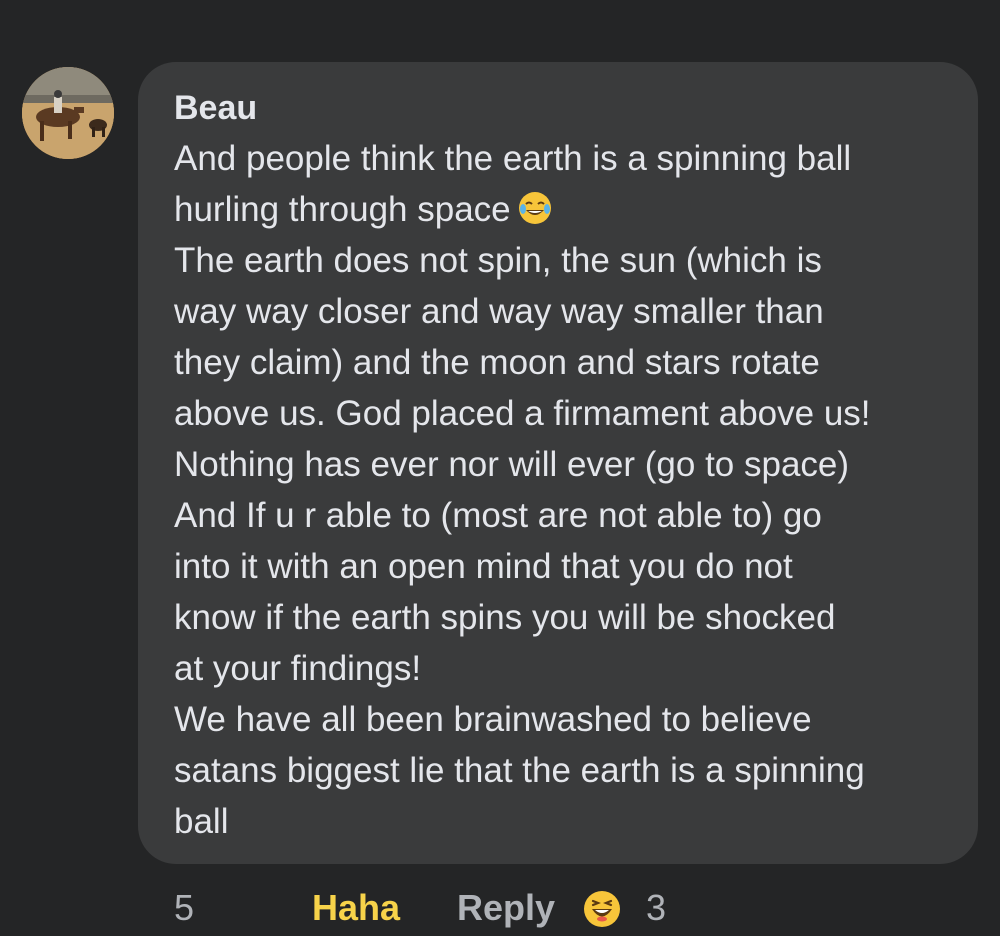 The height and width of the screenshot is (936, 1000). What do you see at coordinates (499, 311) in the screenshot?
I see `comment-line: way way closer and way way smaller than` at bounding box center [499, 311].